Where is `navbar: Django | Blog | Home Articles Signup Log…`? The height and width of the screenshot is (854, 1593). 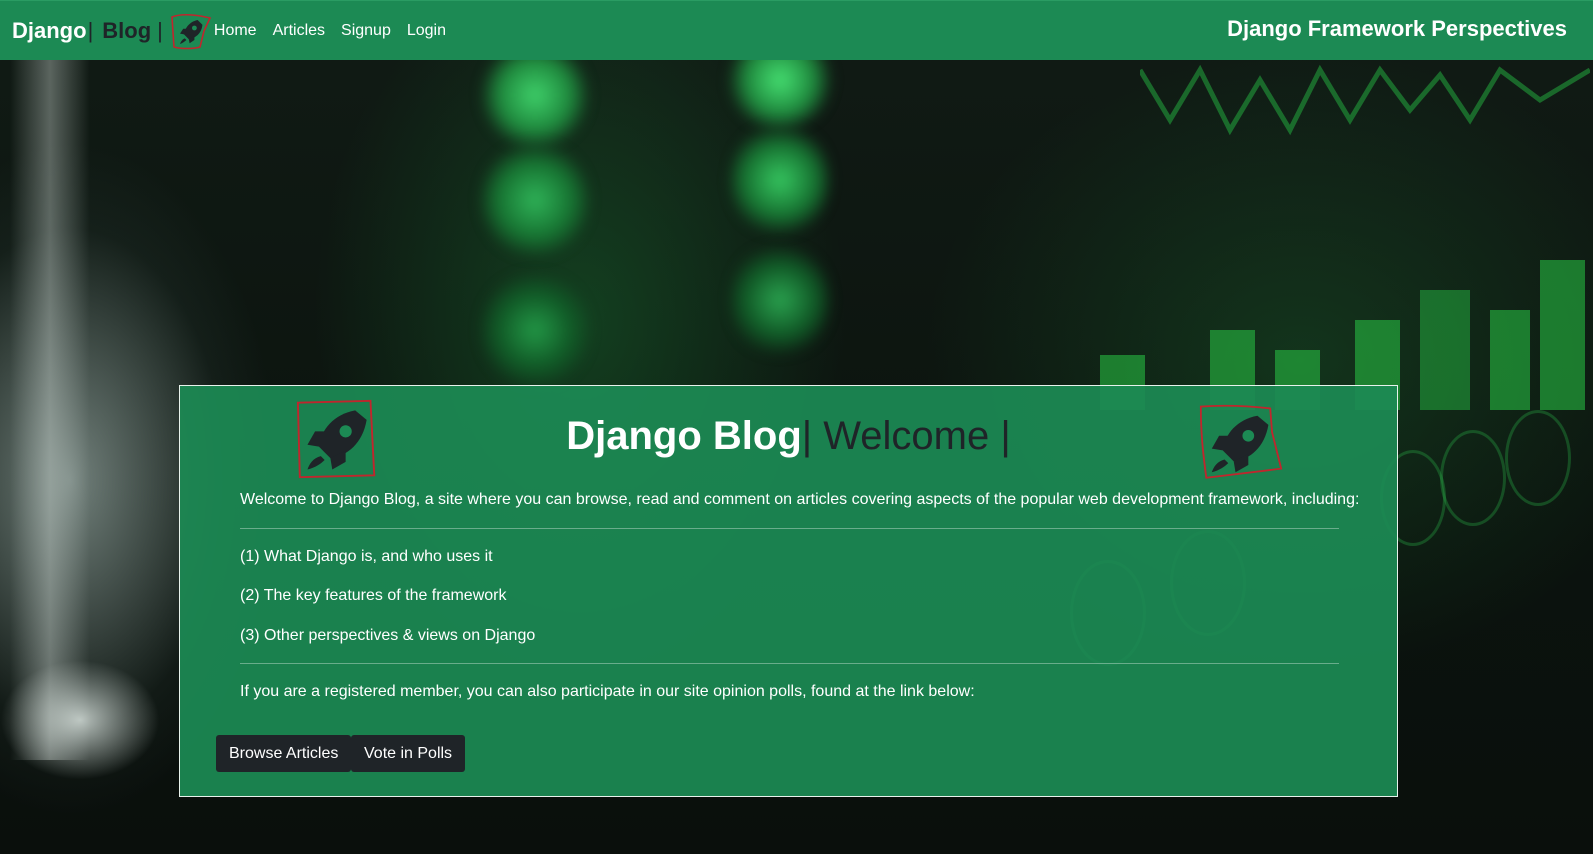 navbar: Django | Blog | Home Articles Signup Log… is located at coordinates (796, 30).